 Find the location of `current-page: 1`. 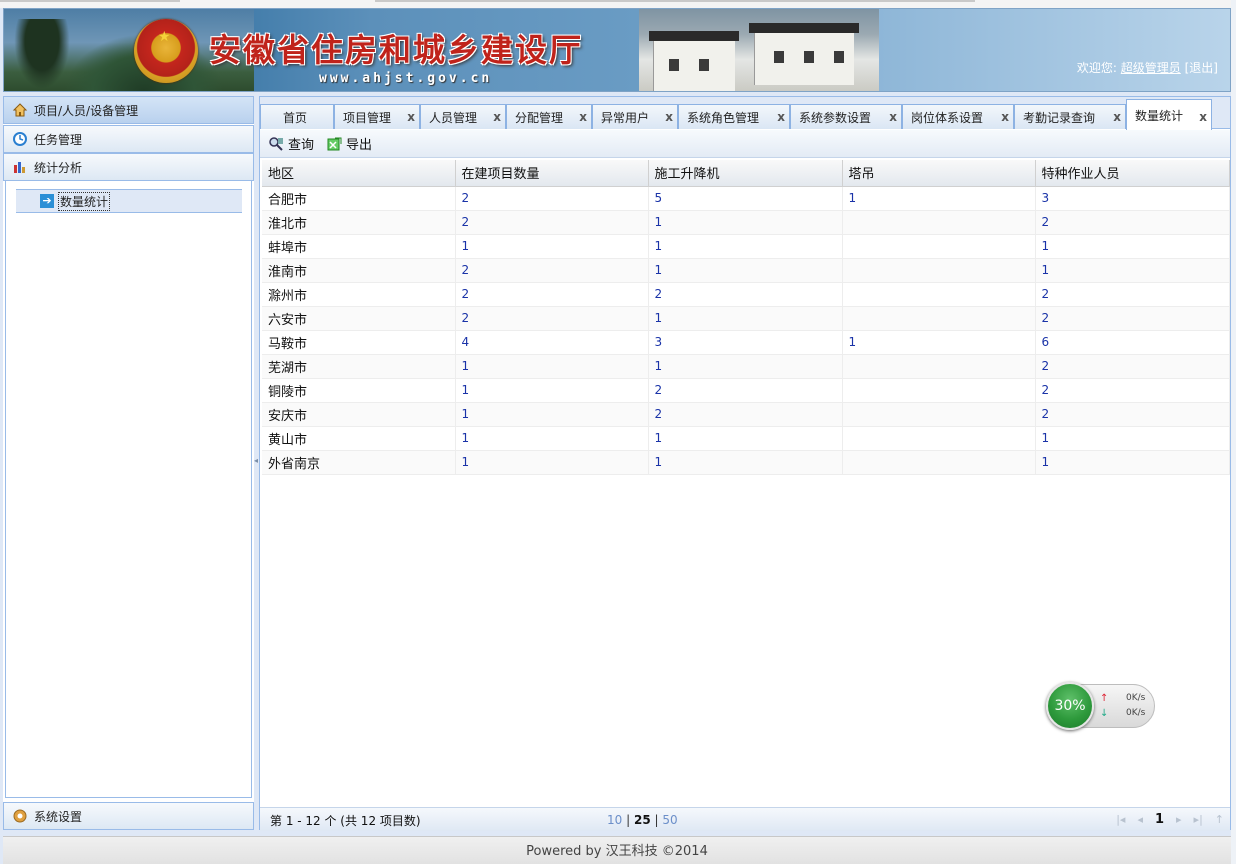

current-page: 1 is located at coordinates (1159, 819).